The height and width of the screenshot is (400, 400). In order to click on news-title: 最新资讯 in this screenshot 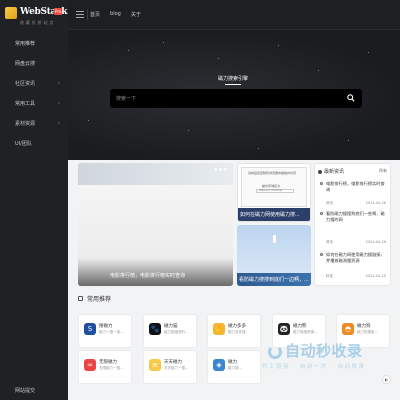, I will do `click(334, 172)`.